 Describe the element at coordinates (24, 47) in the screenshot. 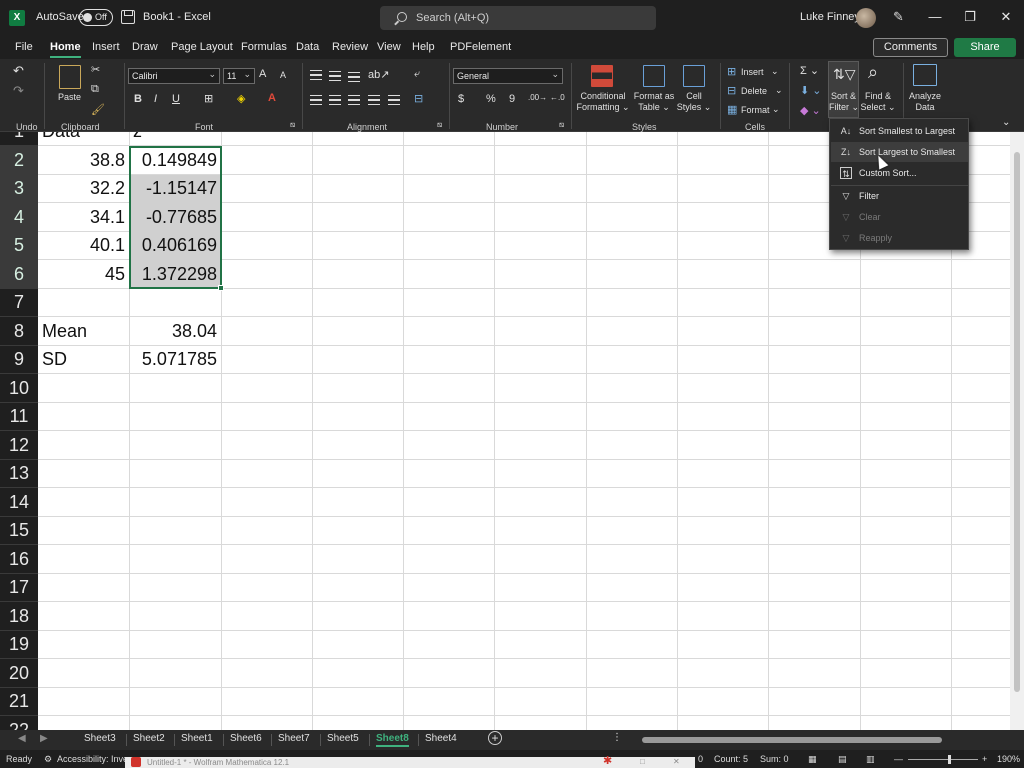

I see `tab-file: File` at that location.